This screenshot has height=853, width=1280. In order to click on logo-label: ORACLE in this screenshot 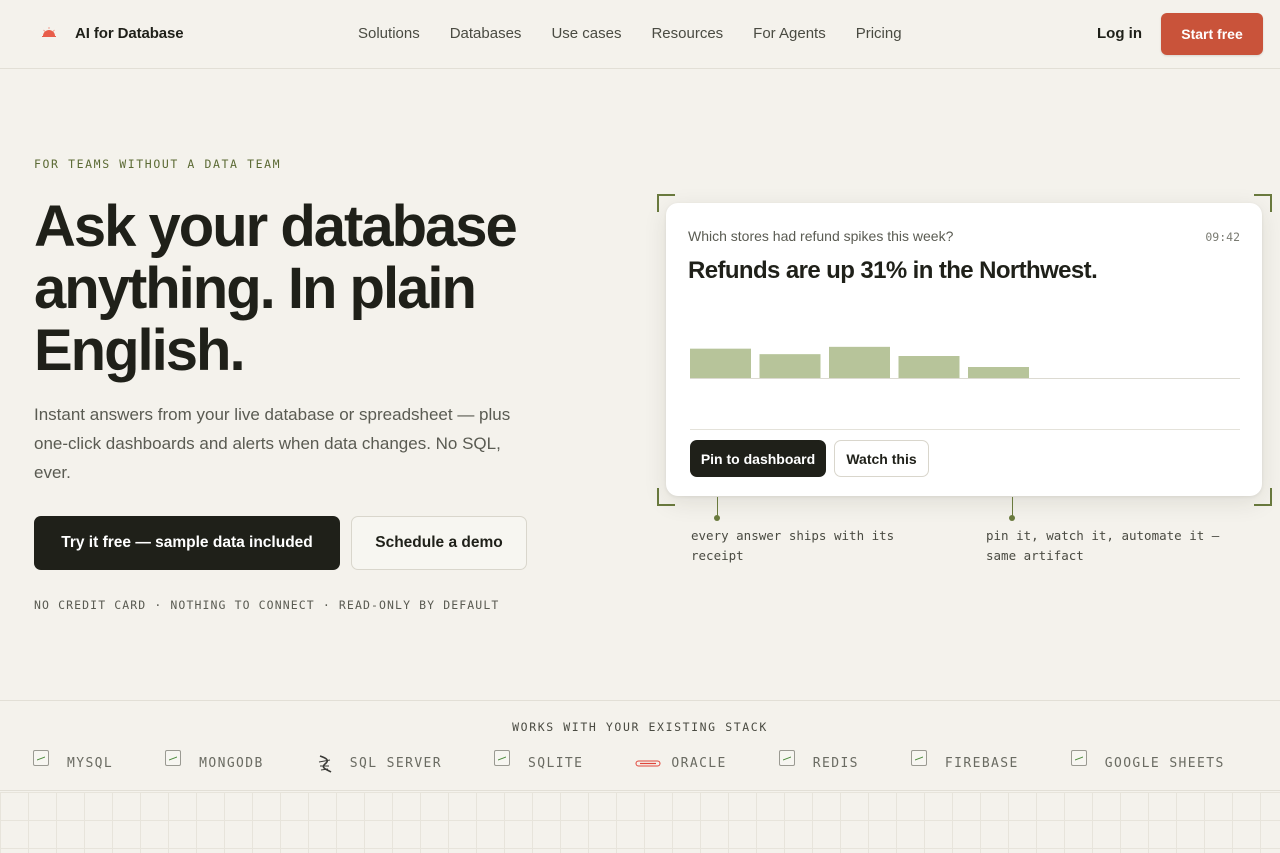, I will do `click(699, 763)`.